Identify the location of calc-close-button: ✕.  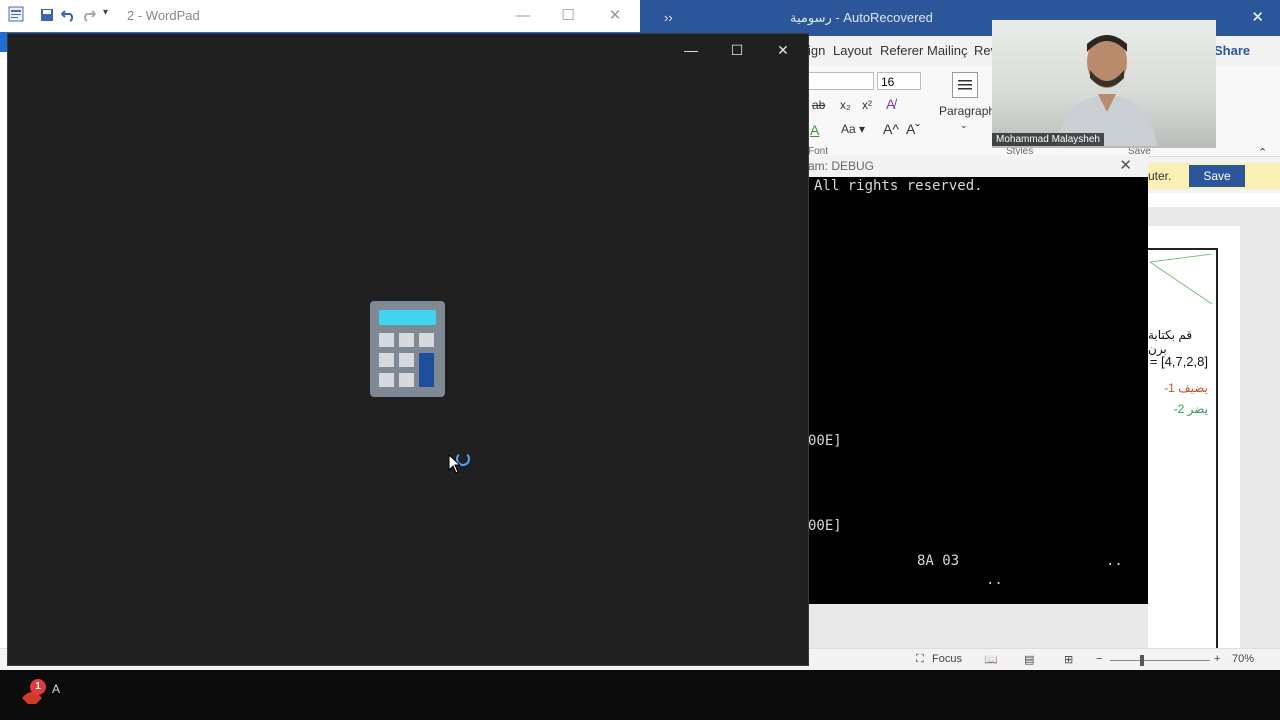
(783, 50).